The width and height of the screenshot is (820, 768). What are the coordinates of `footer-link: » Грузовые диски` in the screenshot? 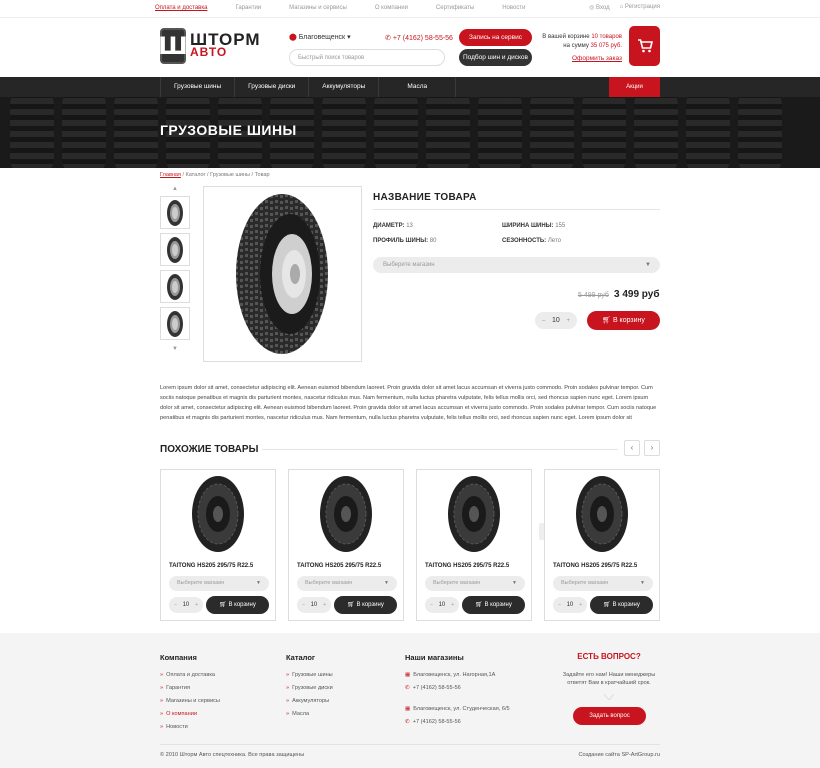 It's located at (309, 688).